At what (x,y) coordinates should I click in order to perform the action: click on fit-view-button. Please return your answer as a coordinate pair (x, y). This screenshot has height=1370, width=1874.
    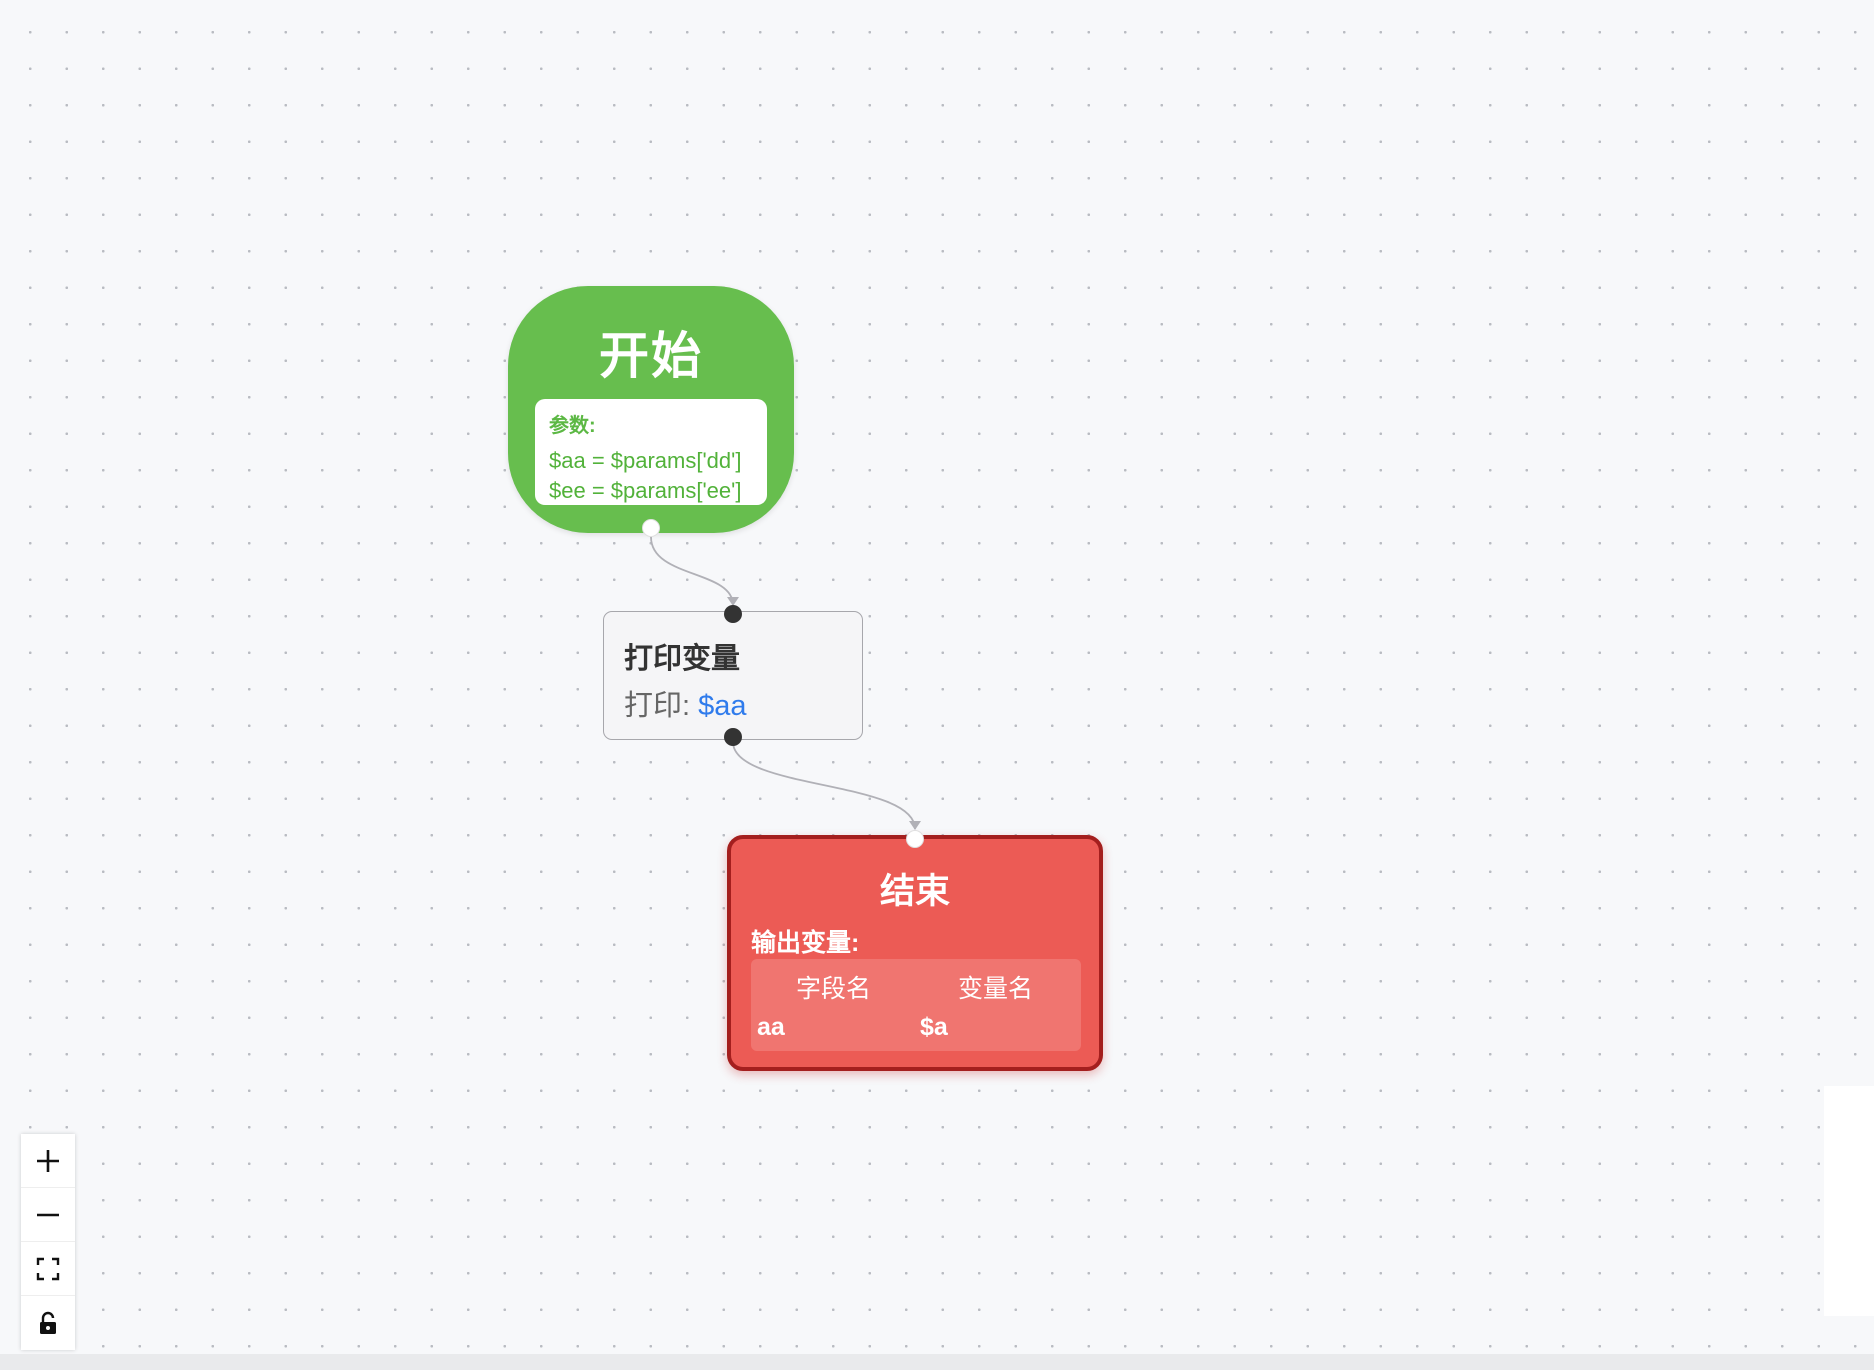
    Looking at the image, I should click on (48, 1269).